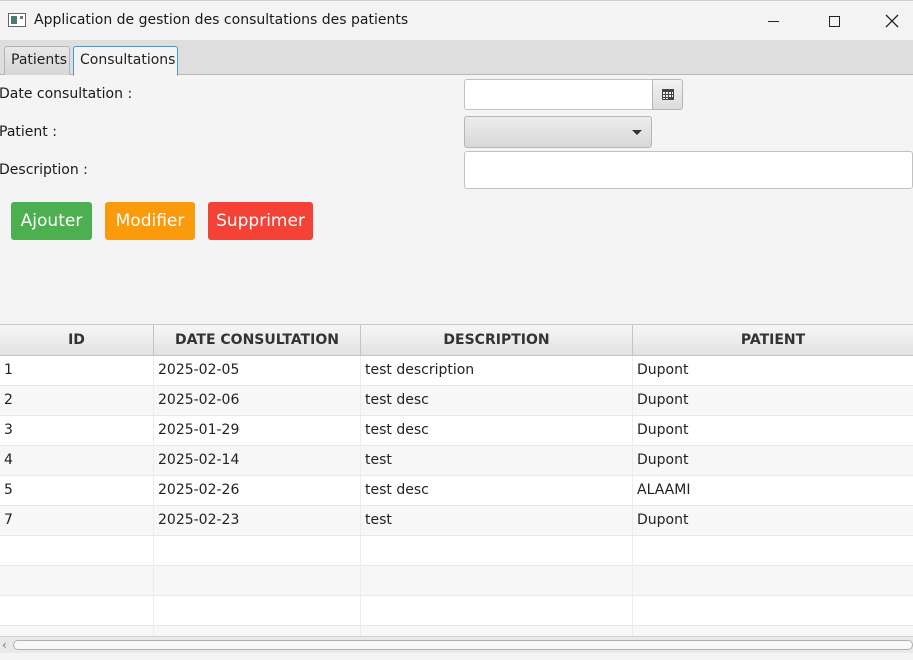  What do you see at coordinates (37, 60) in the screenshot?
I see `tab-patients: Patients` at bounding box center [37, 60].